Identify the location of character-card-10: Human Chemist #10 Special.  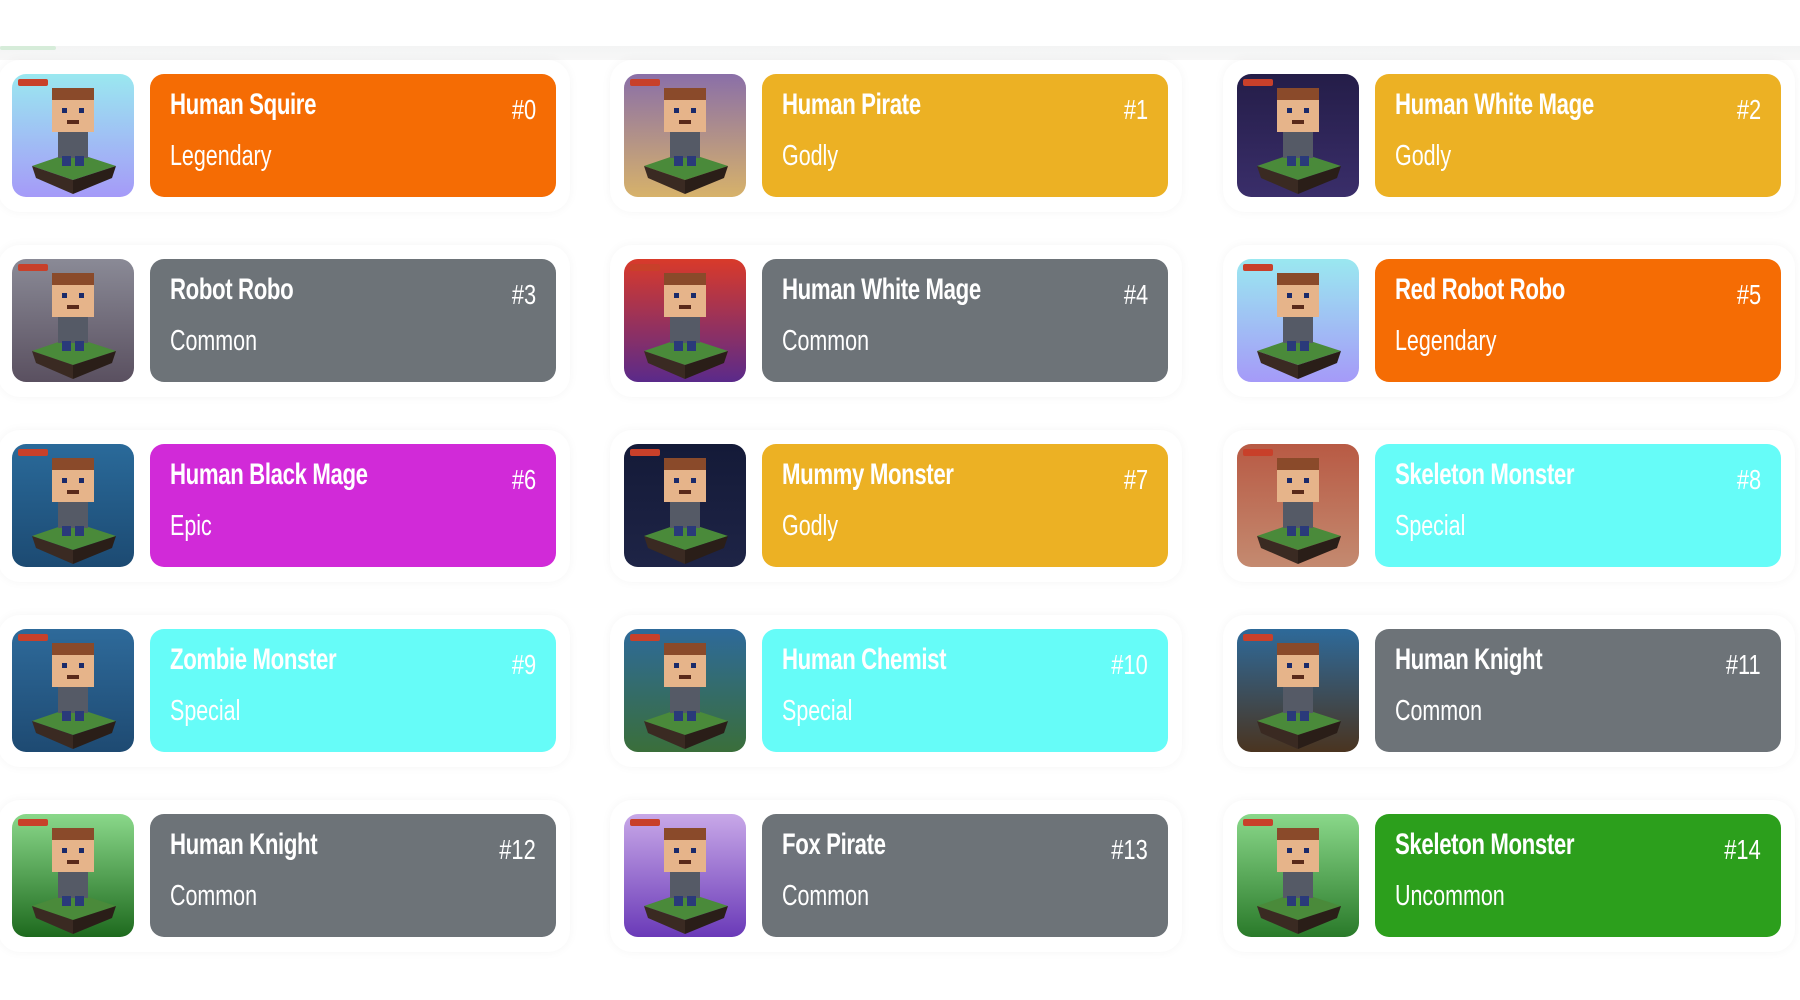
(896, 691).